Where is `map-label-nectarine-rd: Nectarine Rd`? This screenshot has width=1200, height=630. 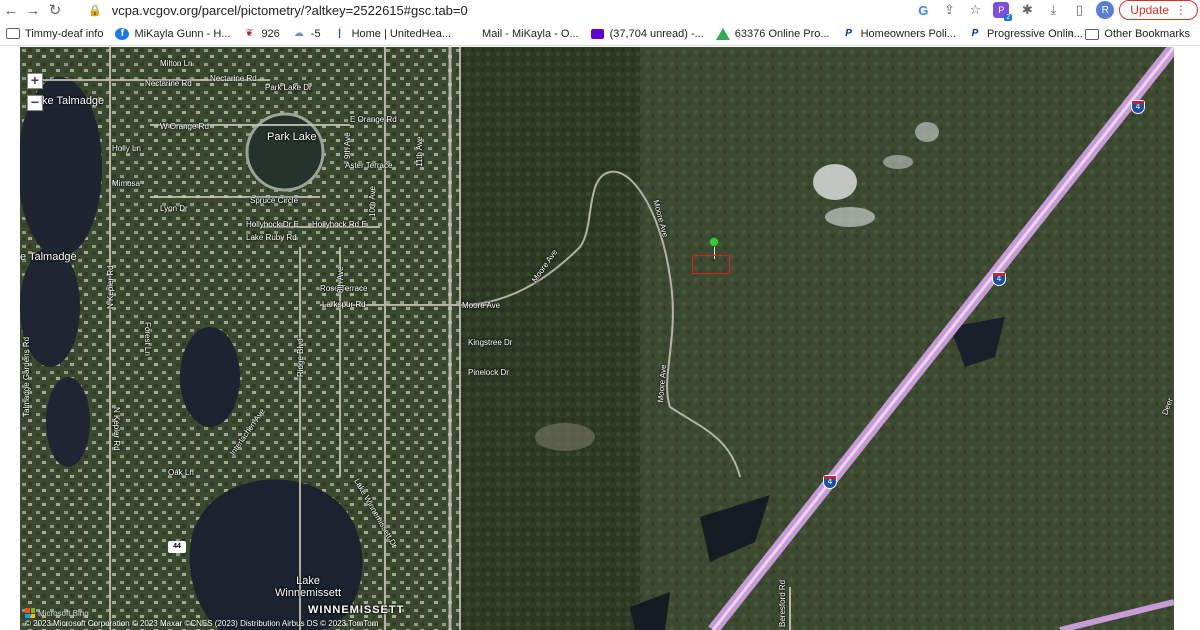
map-label-nectarine-rd: Nectarine Rd is located at coordinates (168, 83).